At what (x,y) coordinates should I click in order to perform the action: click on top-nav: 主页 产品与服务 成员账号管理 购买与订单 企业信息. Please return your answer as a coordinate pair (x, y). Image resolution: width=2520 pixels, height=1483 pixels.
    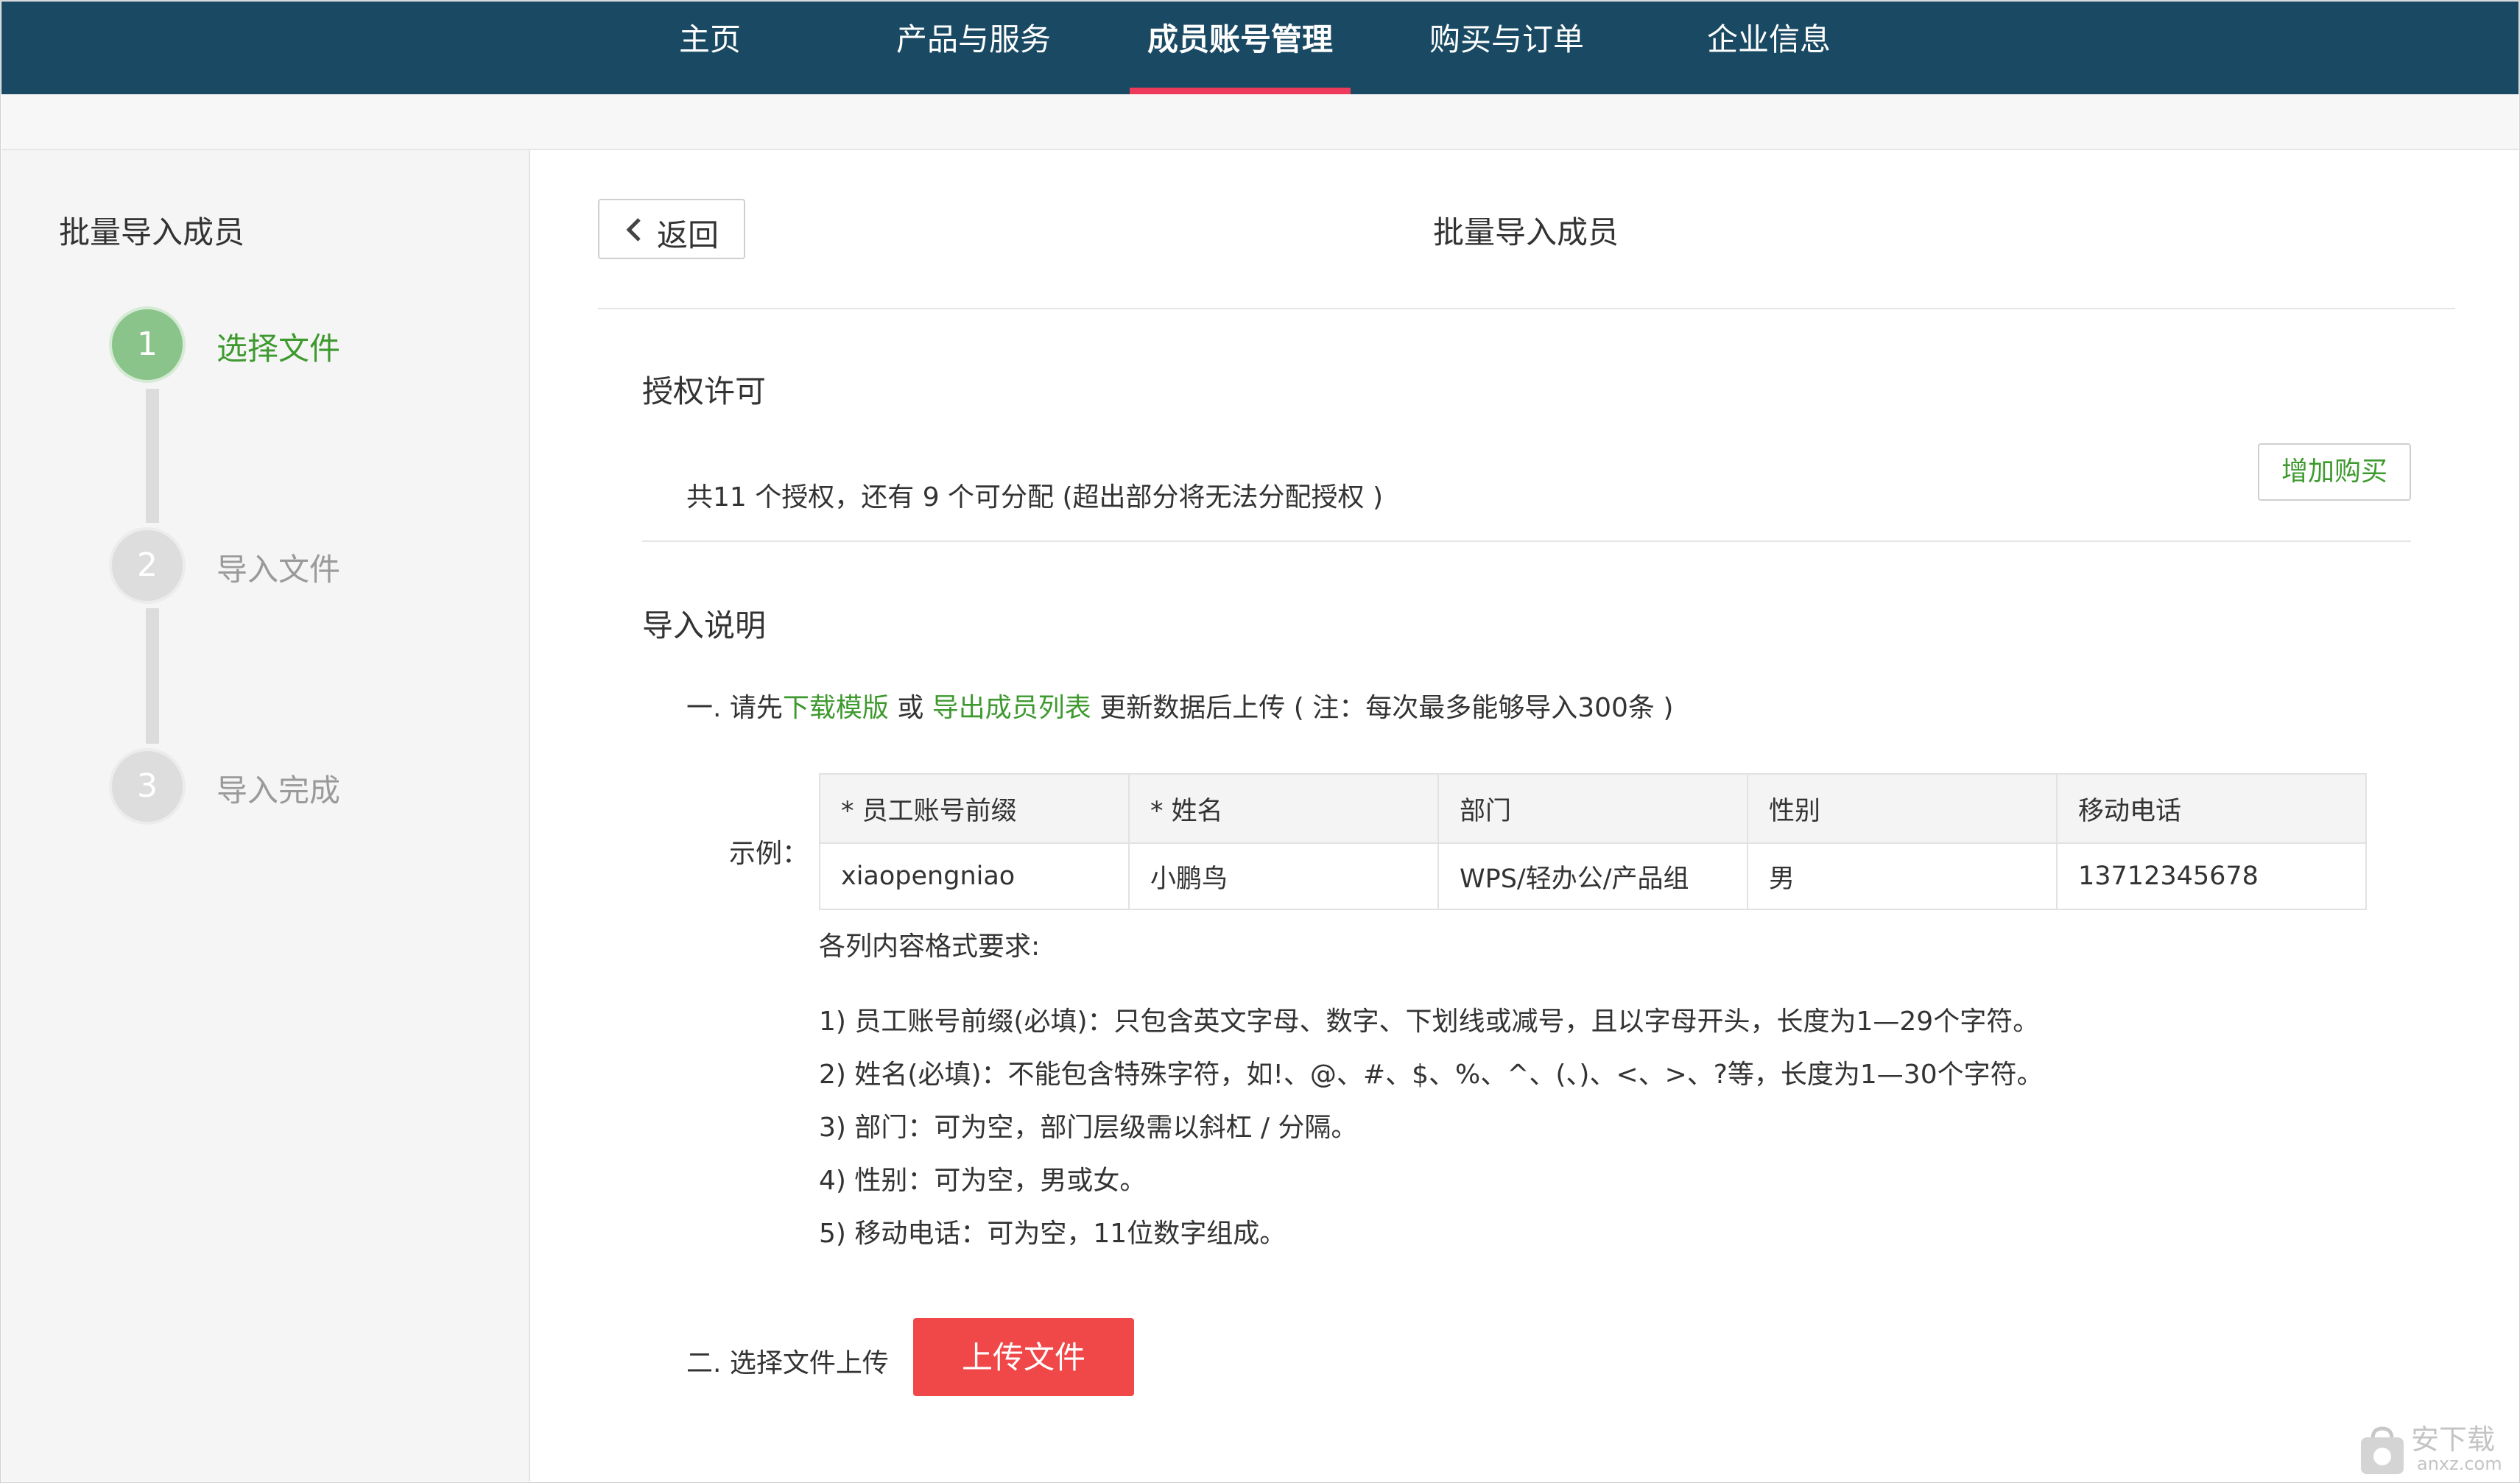
    Looking at the image, I should click on (1260, 47).